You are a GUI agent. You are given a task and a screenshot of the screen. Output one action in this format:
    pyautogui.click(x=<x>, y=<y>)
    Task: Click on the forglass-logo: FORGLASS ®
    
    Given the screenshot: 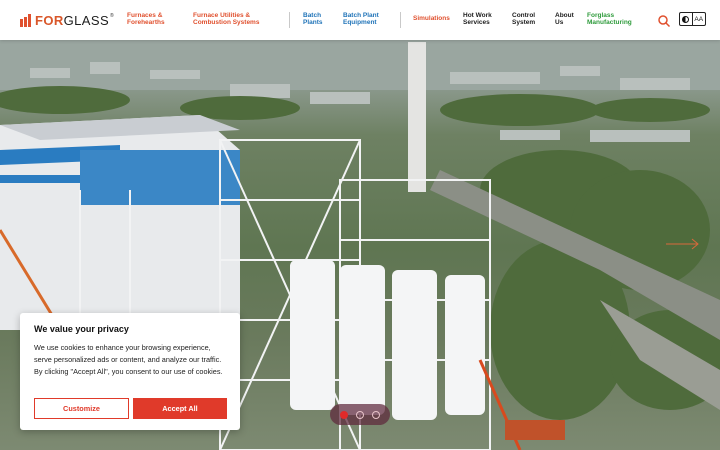 What is the action you would take?
    pyautogui.click(x=67, y=20)
    